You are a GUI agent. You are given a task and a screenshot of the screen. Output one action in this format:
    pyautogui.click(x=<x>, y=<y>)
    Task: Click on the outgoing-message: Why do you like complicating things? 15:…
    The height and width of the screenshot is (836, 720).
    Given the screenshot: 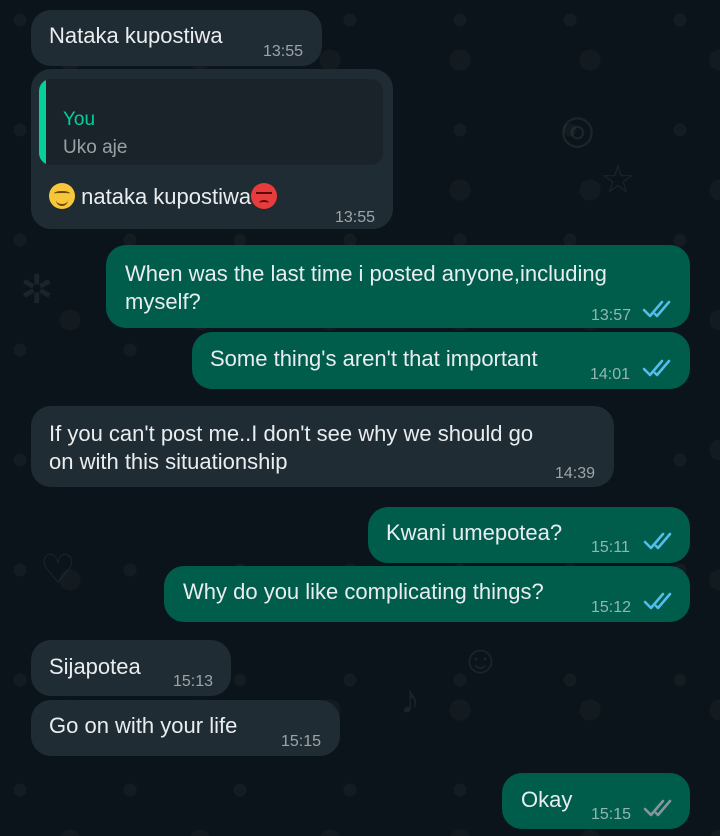 What is the action you would take?
    pyautogui.click(x=427, y=594)
    